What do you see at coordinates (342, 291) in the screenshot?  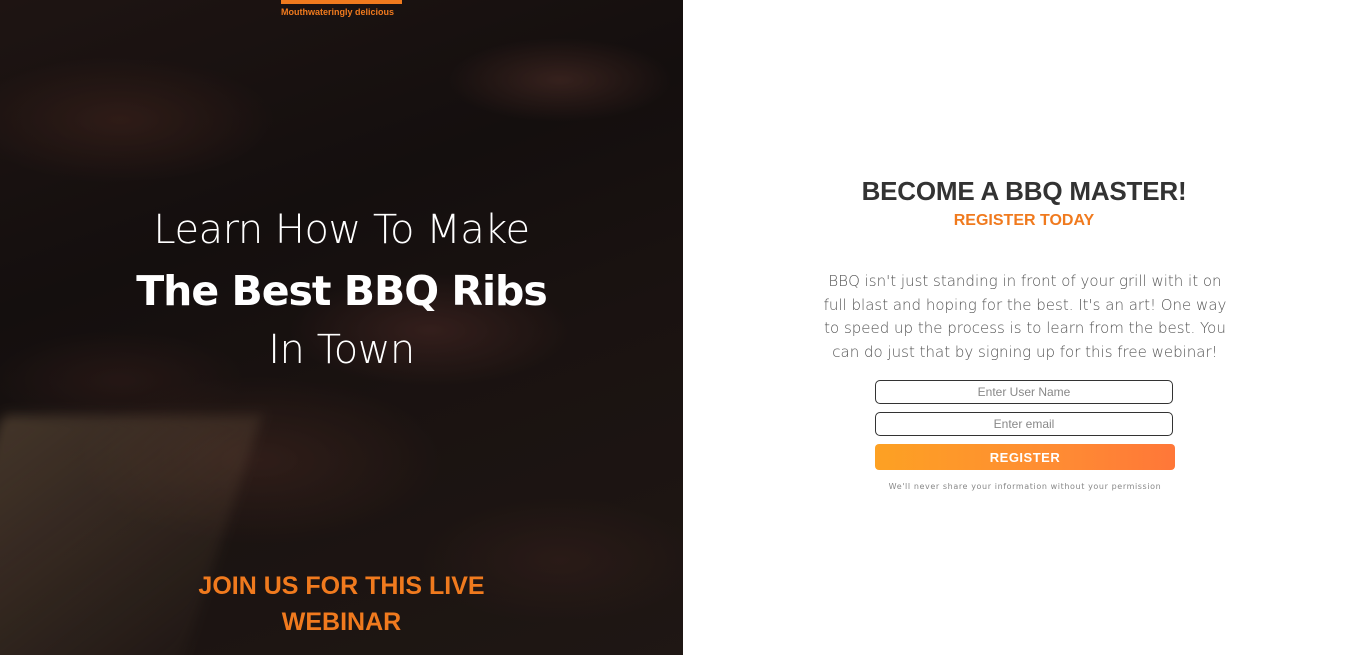 I see `headline-line-2: The Best BBQ Ribs` at bounding box center [342, 291].